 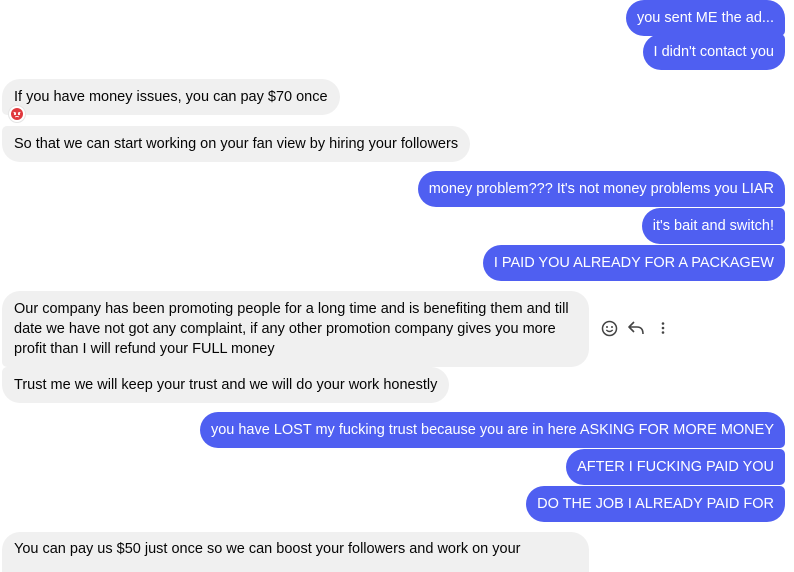 I want to click on message-bubble-outgoing: I didn't contact you, so click(x=713, y=52).